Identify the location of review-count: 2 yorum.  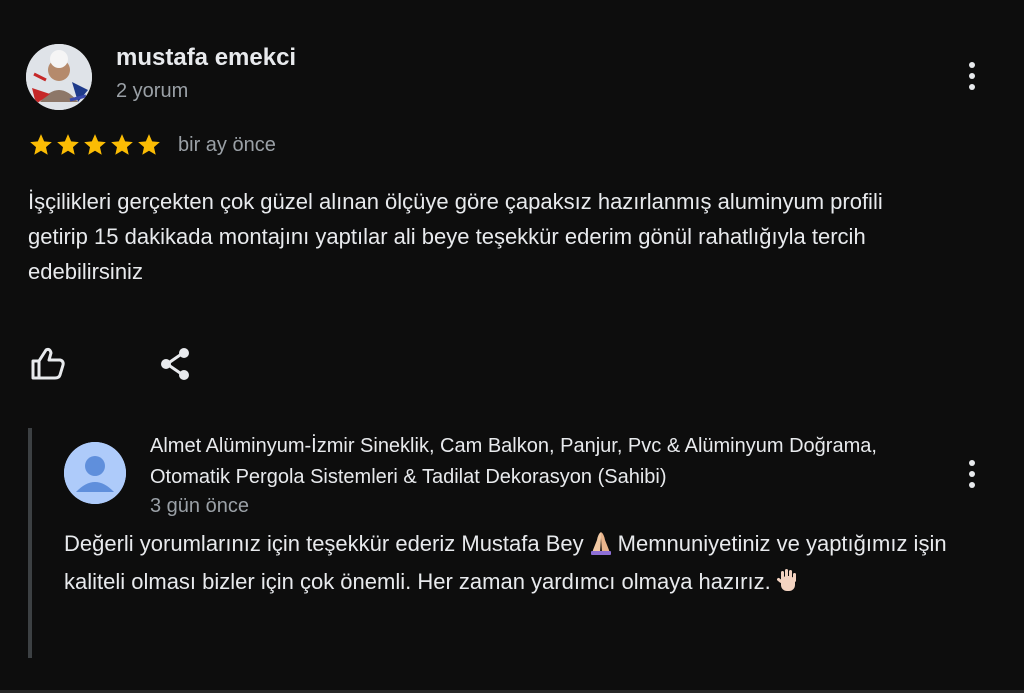
(152, 91).